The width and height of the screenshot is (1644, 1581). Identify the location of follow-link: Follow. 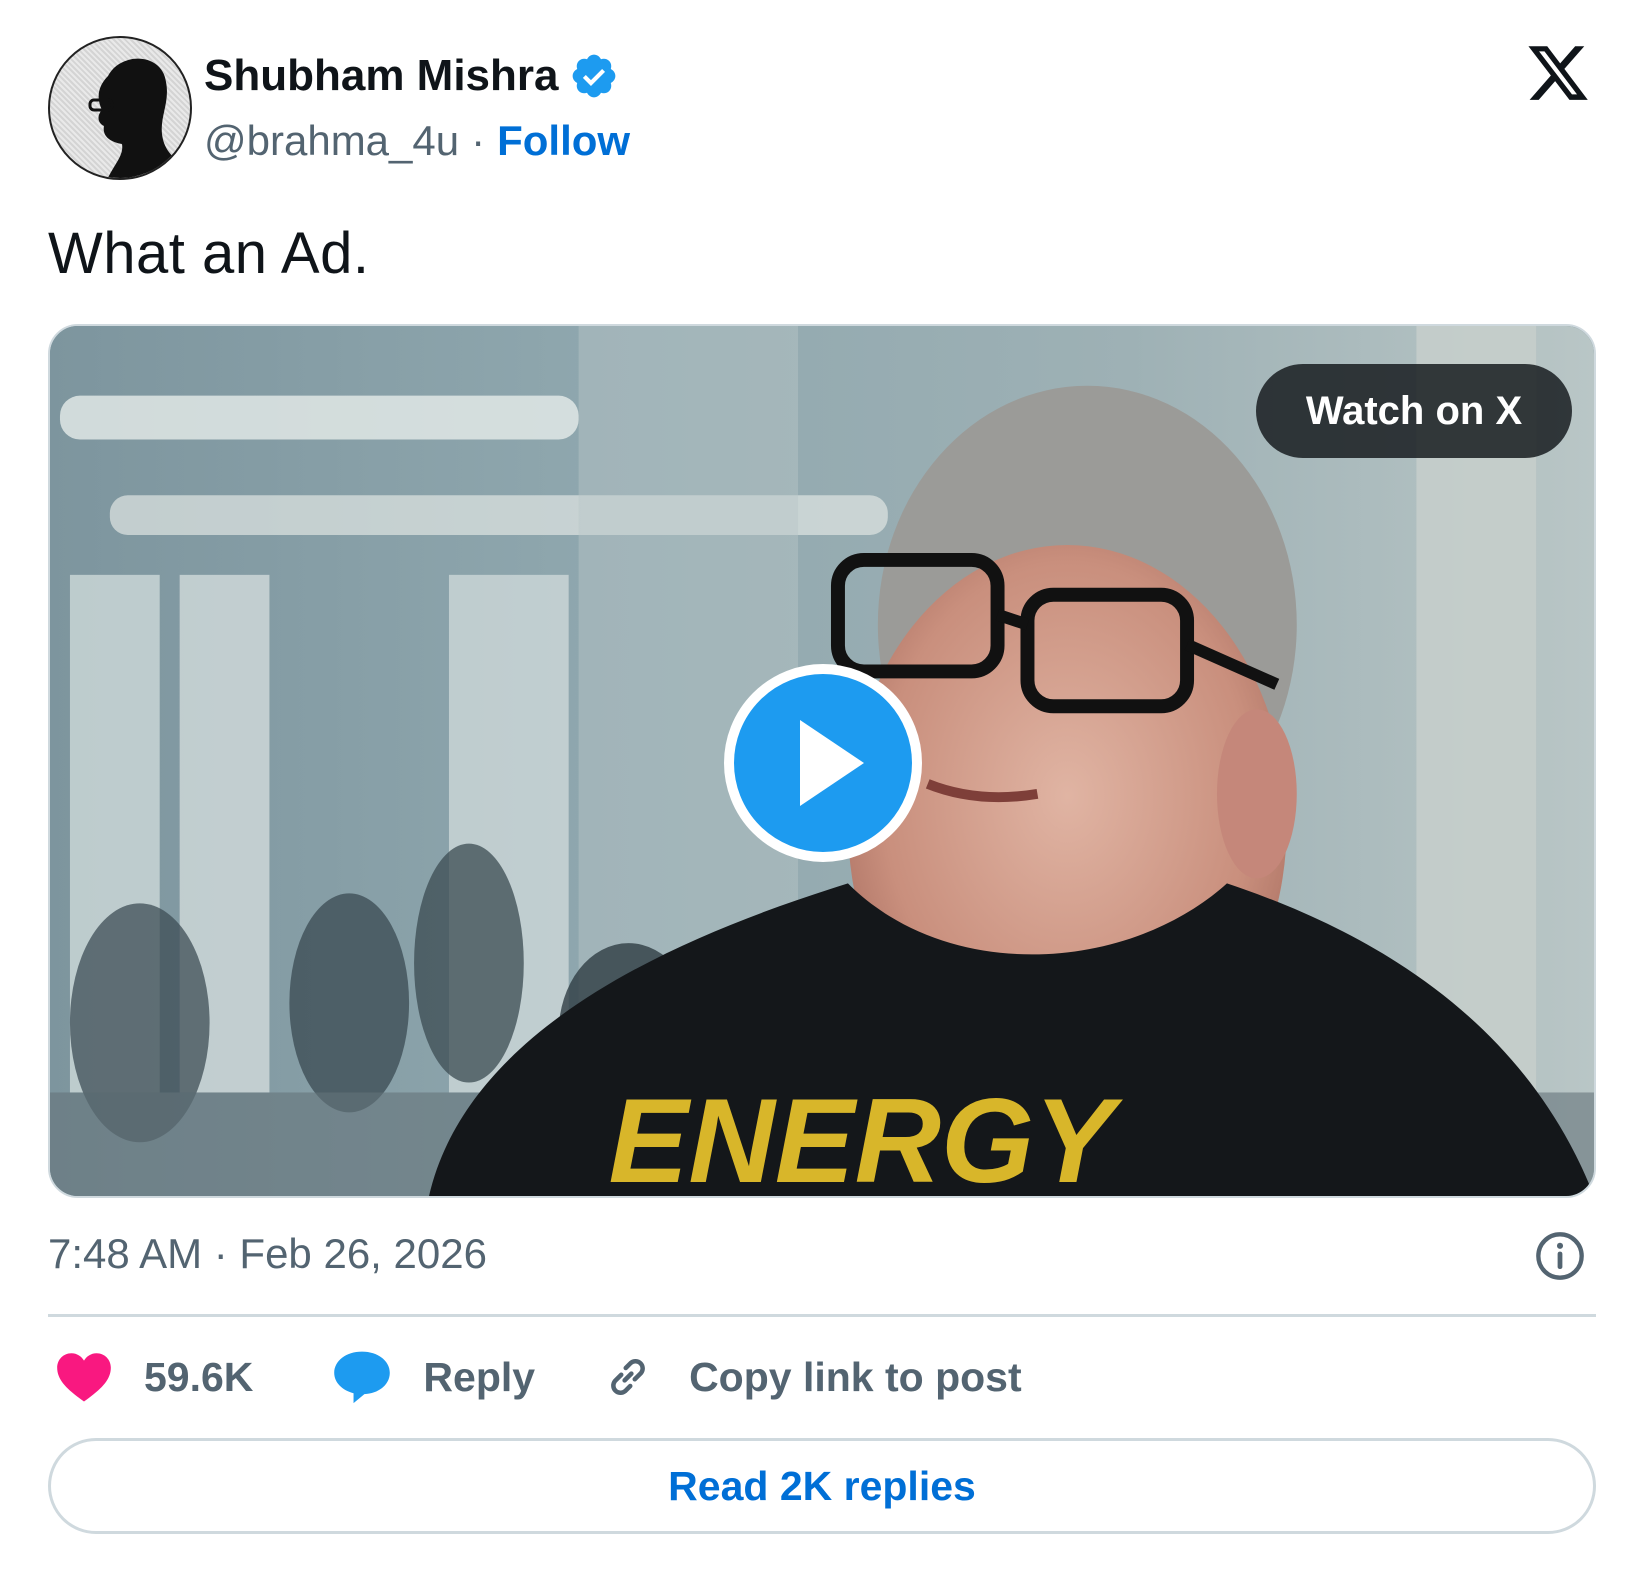
(563, 141).